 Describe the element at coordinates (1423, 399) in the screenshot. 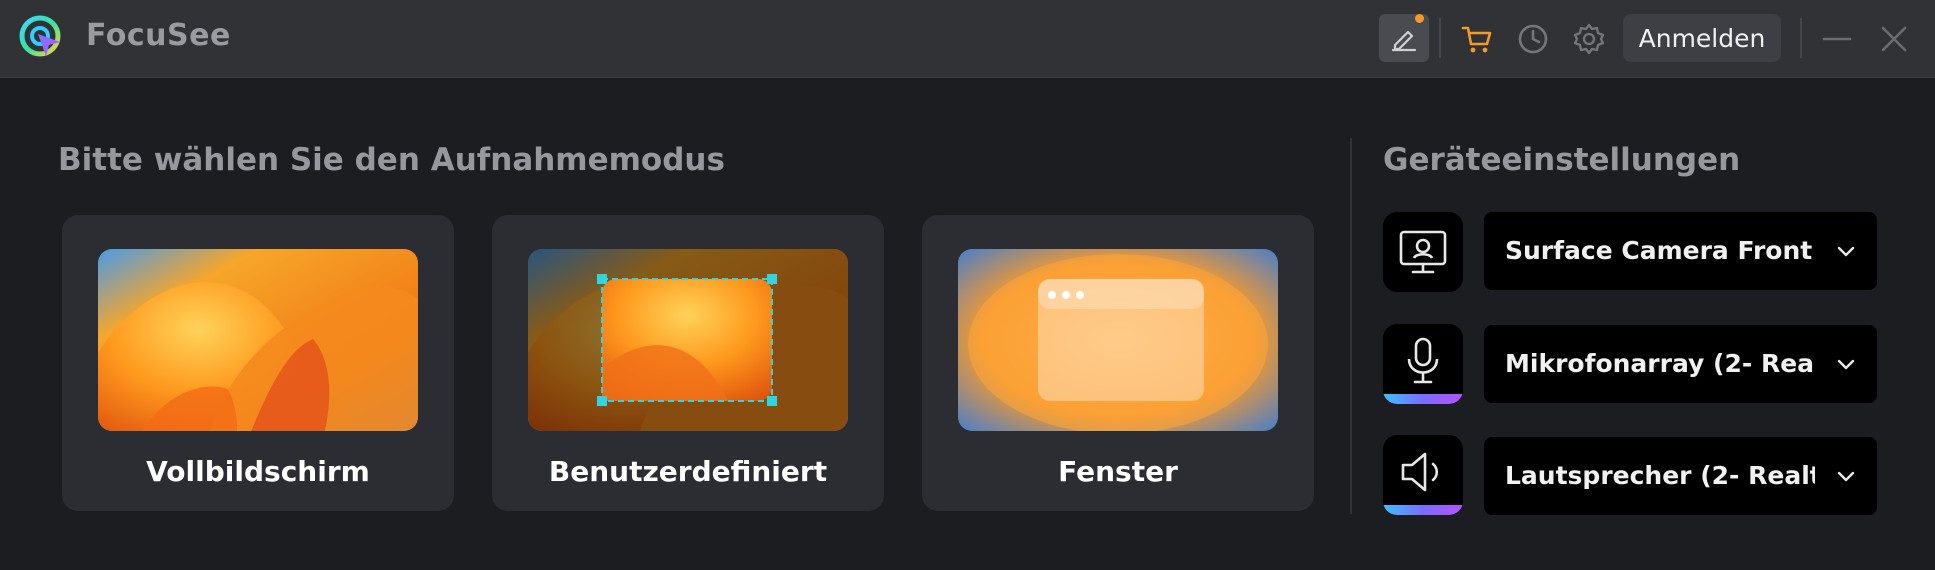

I see `microphone-level-bar` at that location.